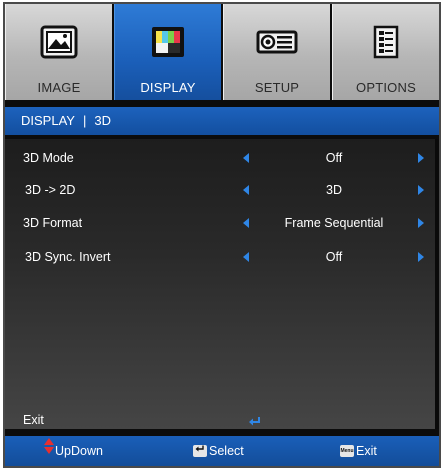 The height and width of the screenshot is (472, 447). I want to click on breadcrumb-page: 3D, so click(102, 120).